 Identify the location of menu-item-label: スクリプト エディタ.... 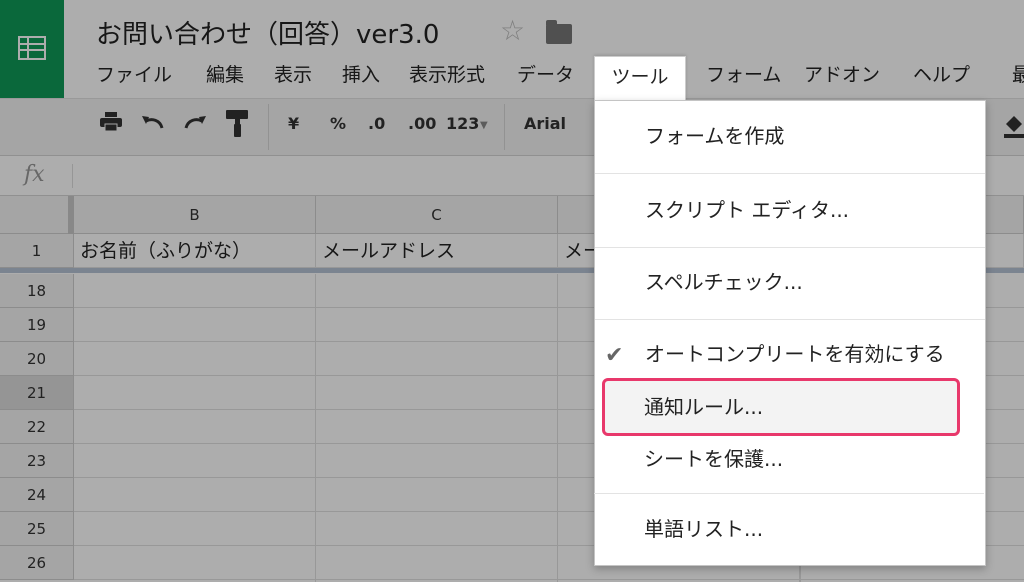
(747, 210).